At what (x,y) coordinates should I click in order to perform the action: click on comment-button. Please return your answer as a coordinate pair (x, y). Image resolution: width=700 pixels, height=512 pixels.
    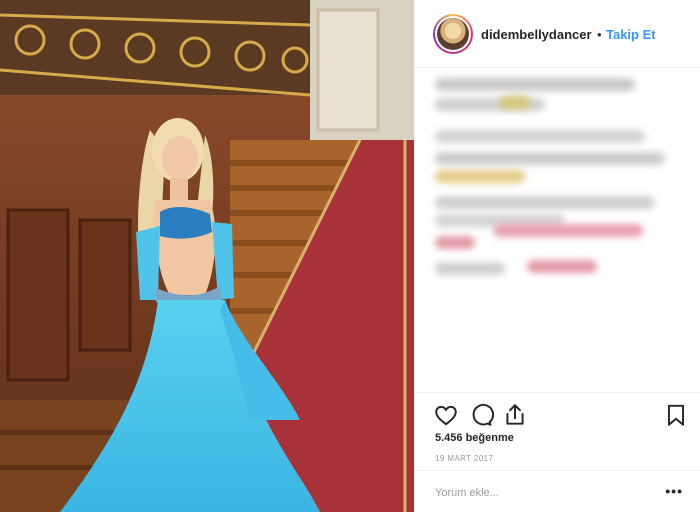
    Looking at the image, I should click on (481, 415).